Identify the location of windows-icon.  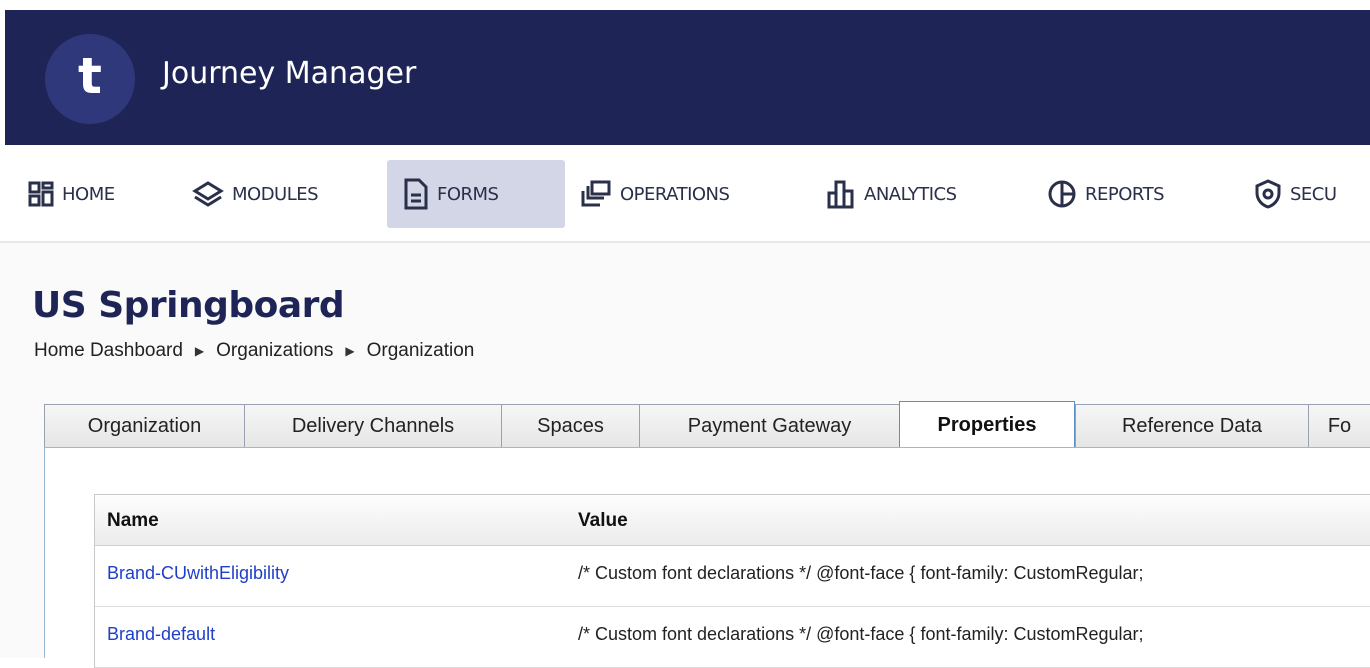
(596, 193).